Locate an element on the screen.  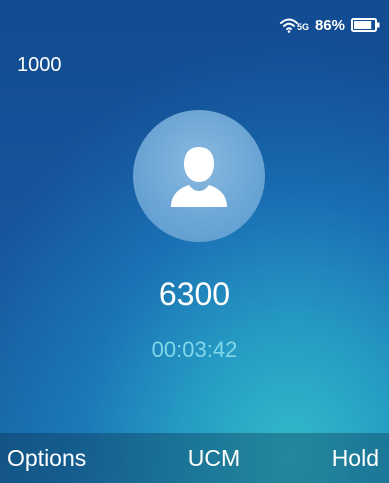
account-number: 1000 is located at coordinates (39, 65).